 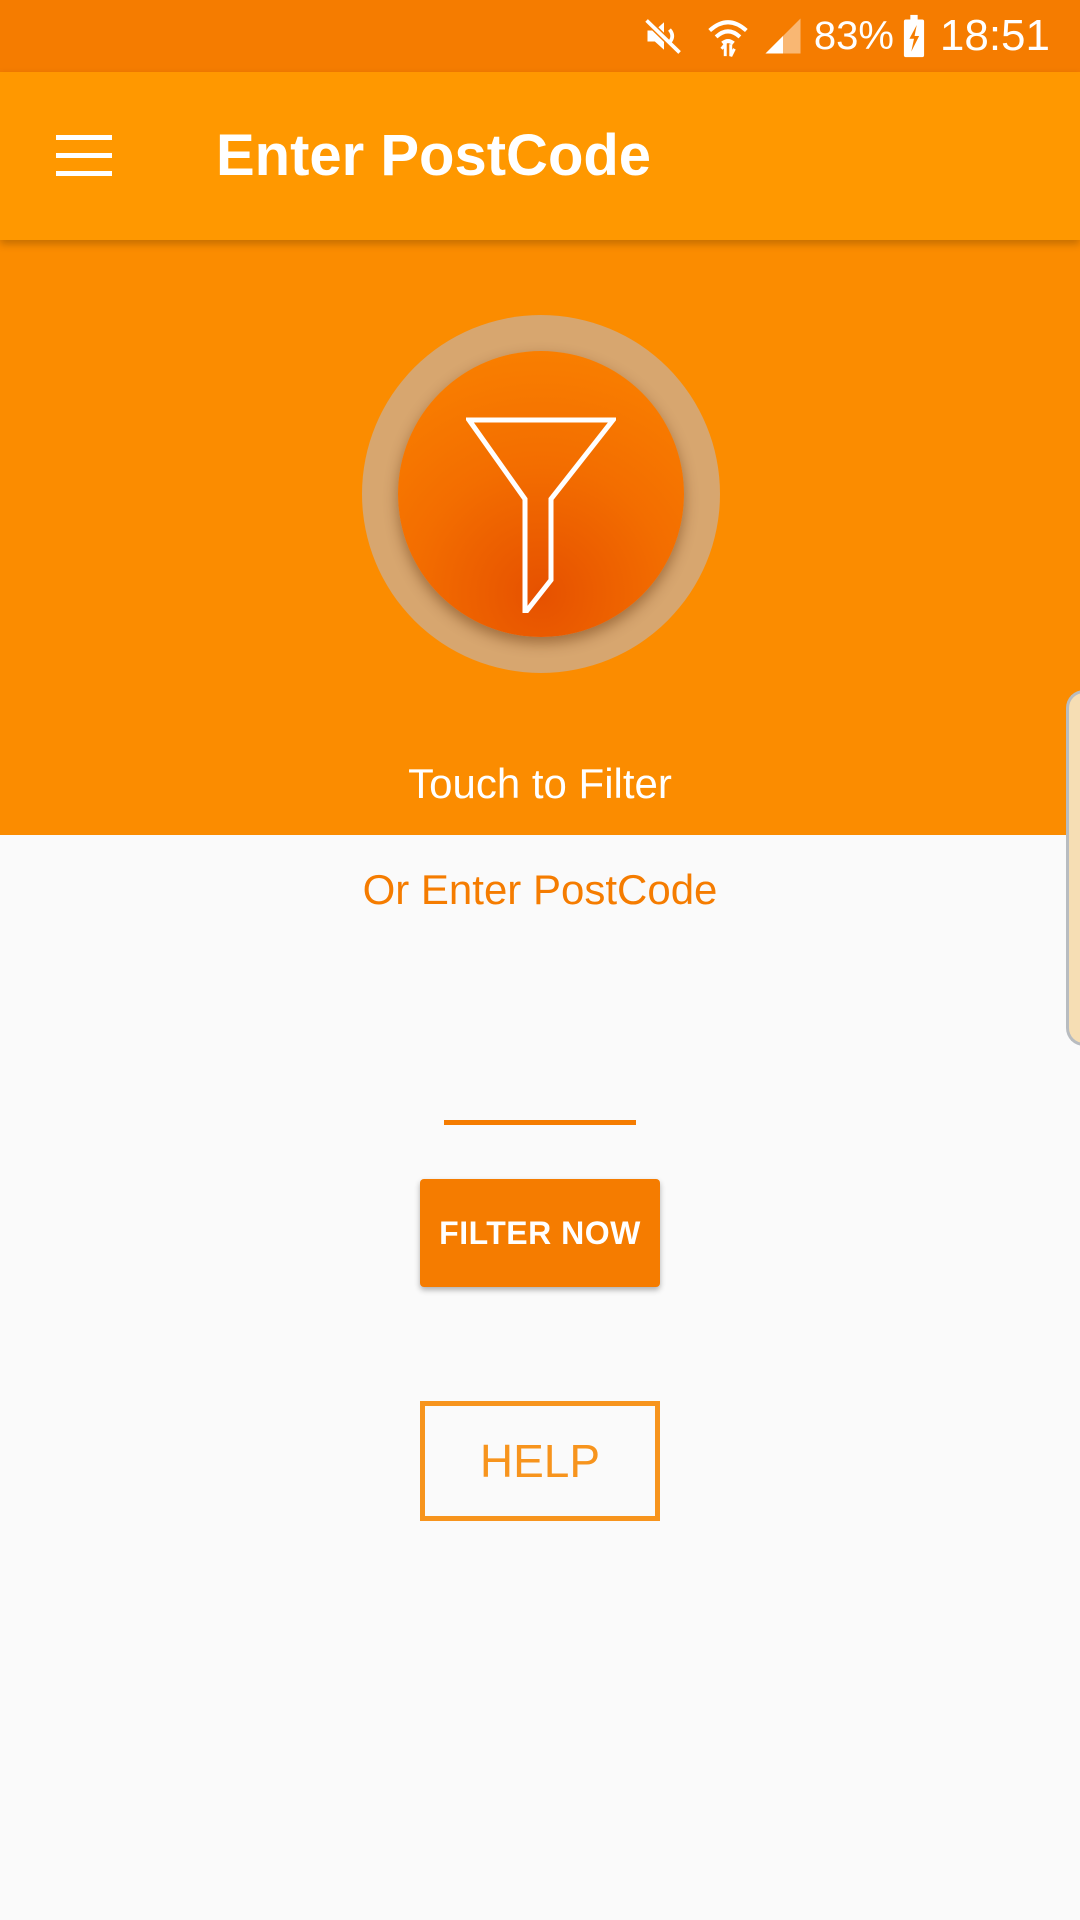 I want to click on app-bar: Enter PostCode, so click(x=540, y=156).